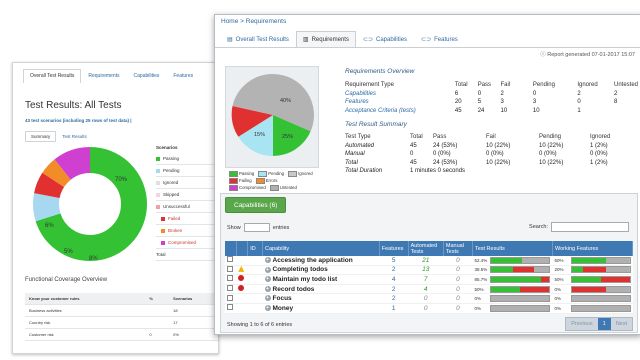 The image size is (640, 360). I want to click on summary-row: Manual 0 0 (0%) 0 (0%) 0 (0%) 0 (0%), so click(479, 154).